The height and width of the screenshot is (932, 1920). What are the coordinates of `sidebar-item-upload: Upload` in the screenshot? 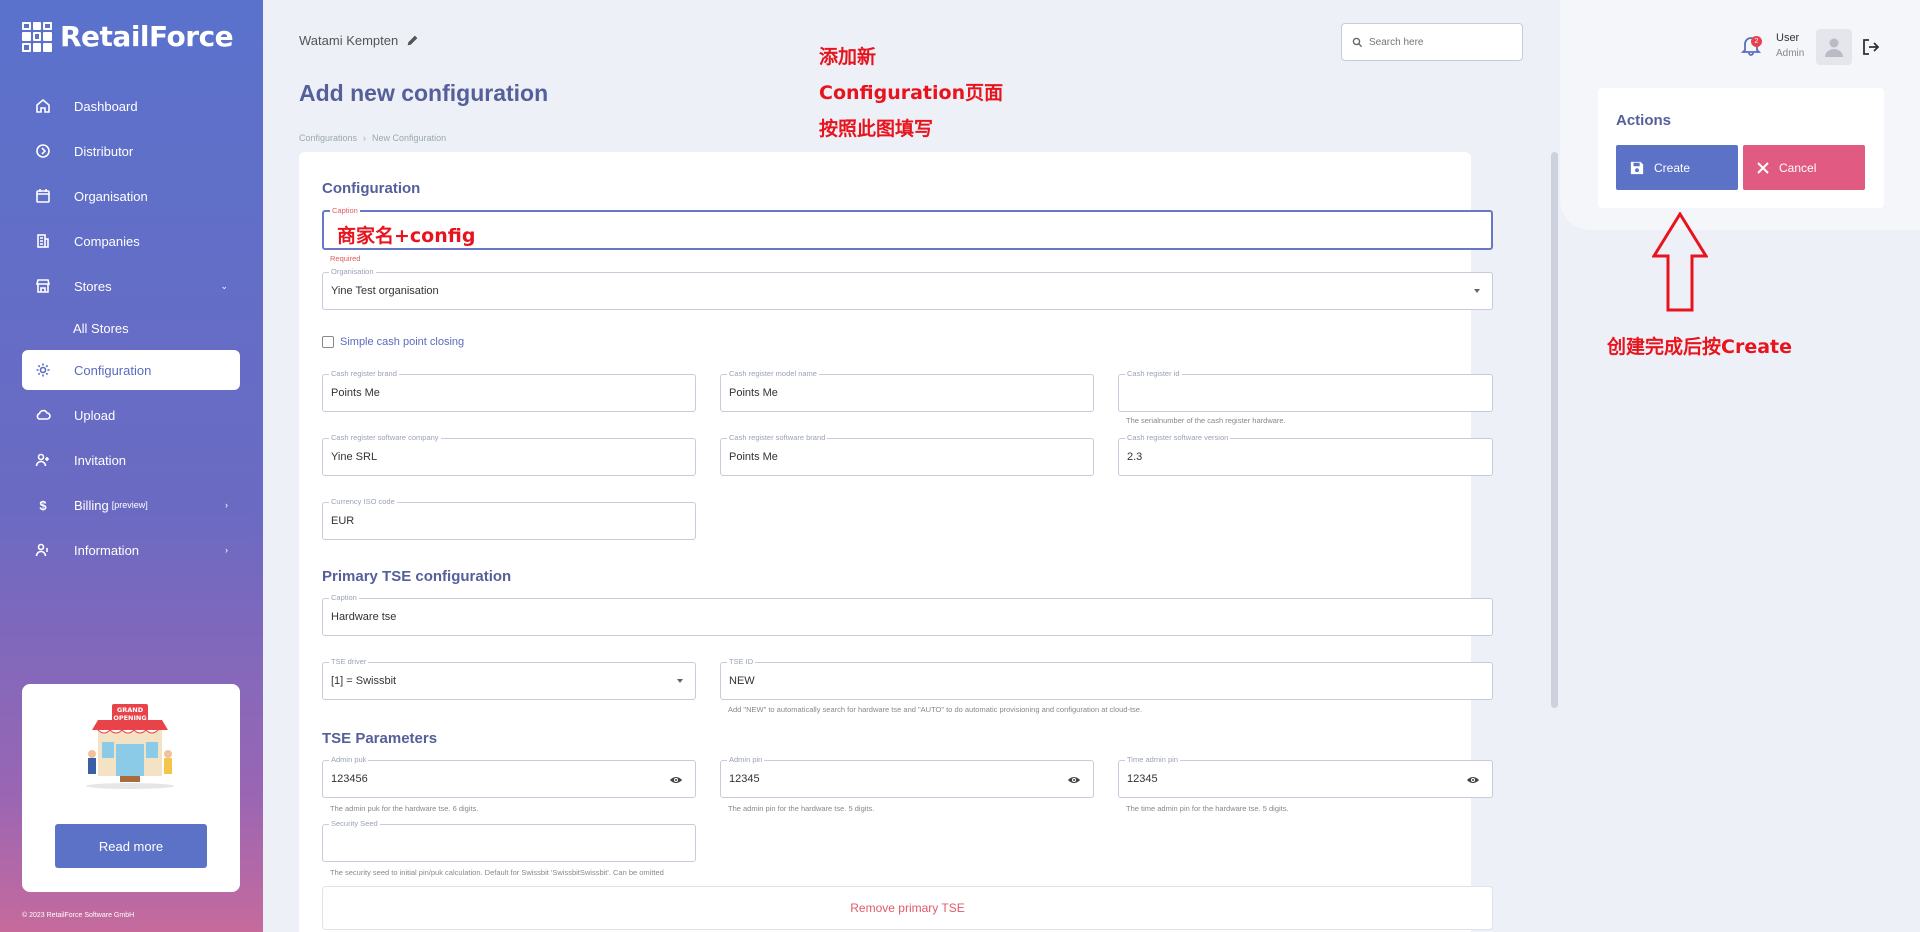 It's located at (131, 415).